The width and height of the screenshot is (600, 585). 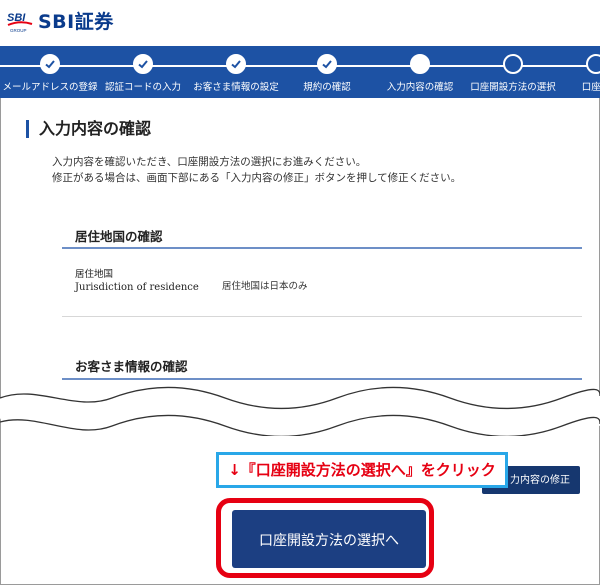 I want to click on customer-section-title: お客さま情報の確認, so click(x=131, y=366).